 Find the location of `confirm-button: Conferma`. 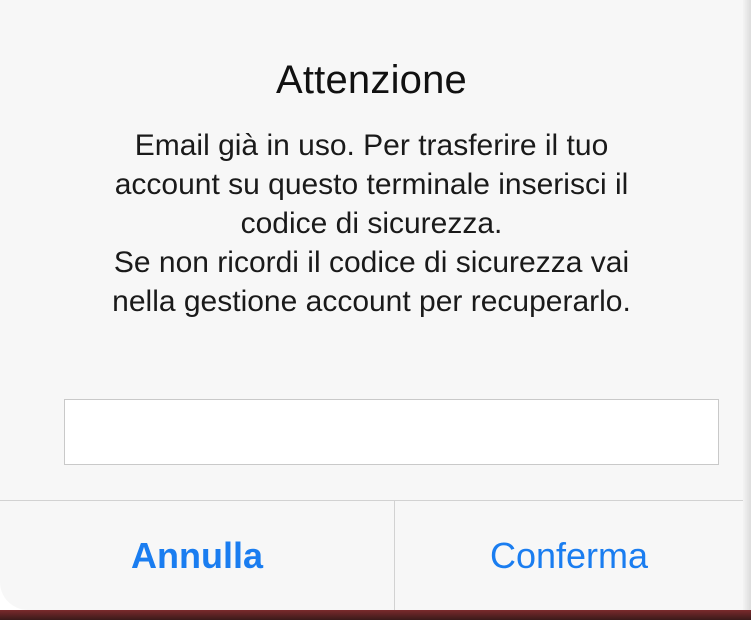

confirm-button: Conferma is located at coordinates (569, 555).